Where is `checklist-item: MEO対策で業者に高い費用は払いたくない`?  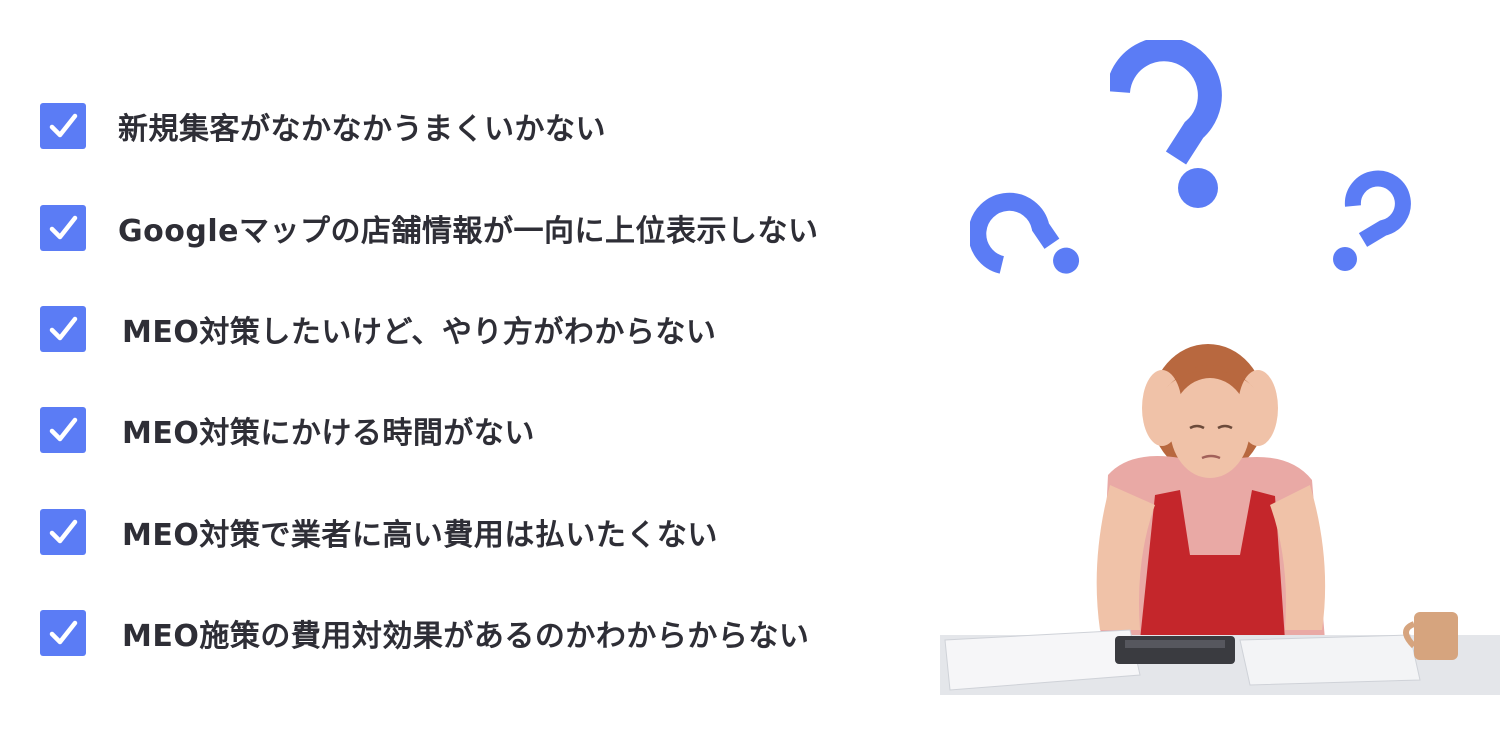 checklist-item: MEO対策で業者に高い費用は払いたくない is located at coordinates (379, 532).